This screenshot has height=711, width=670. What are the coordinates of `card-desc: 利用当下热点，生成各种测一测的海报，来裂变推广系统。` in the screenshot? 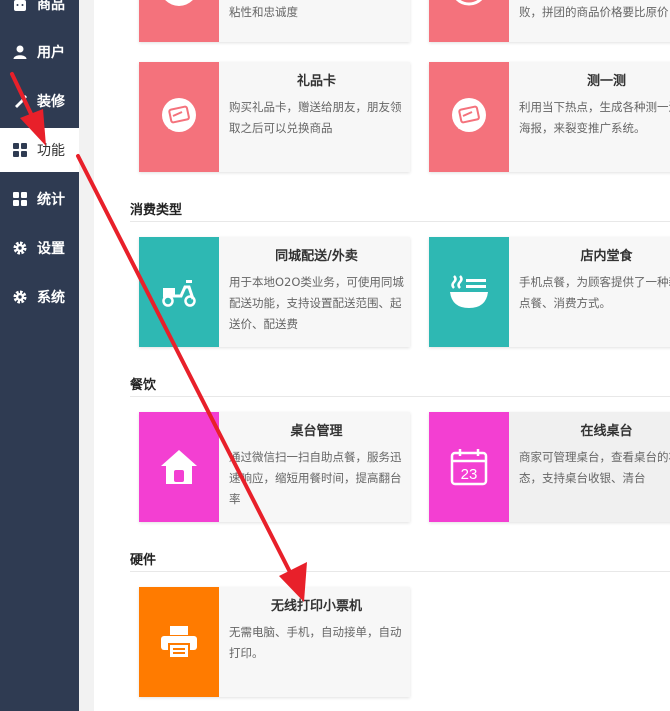 It's located at (594, 117).